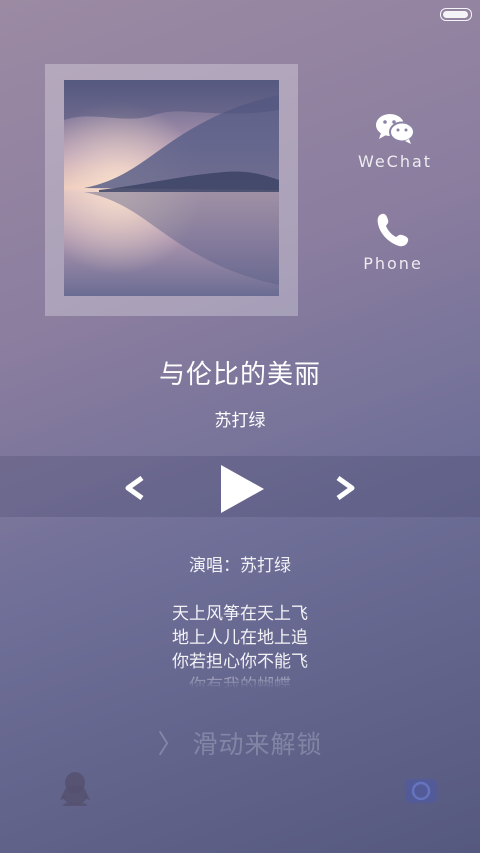 This screenshot has width=480, height=853. I want to click on playback-controls, so click(240, 486).